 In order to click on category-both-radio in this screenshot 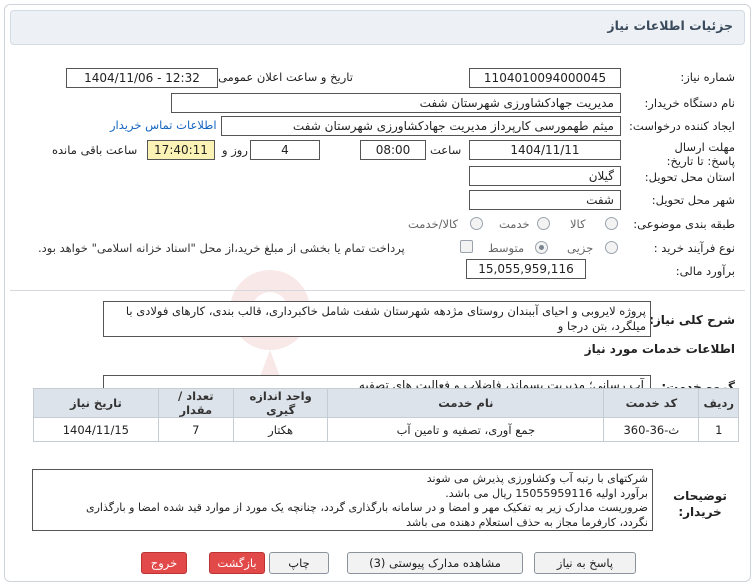, I will do `click(476, 223)`.